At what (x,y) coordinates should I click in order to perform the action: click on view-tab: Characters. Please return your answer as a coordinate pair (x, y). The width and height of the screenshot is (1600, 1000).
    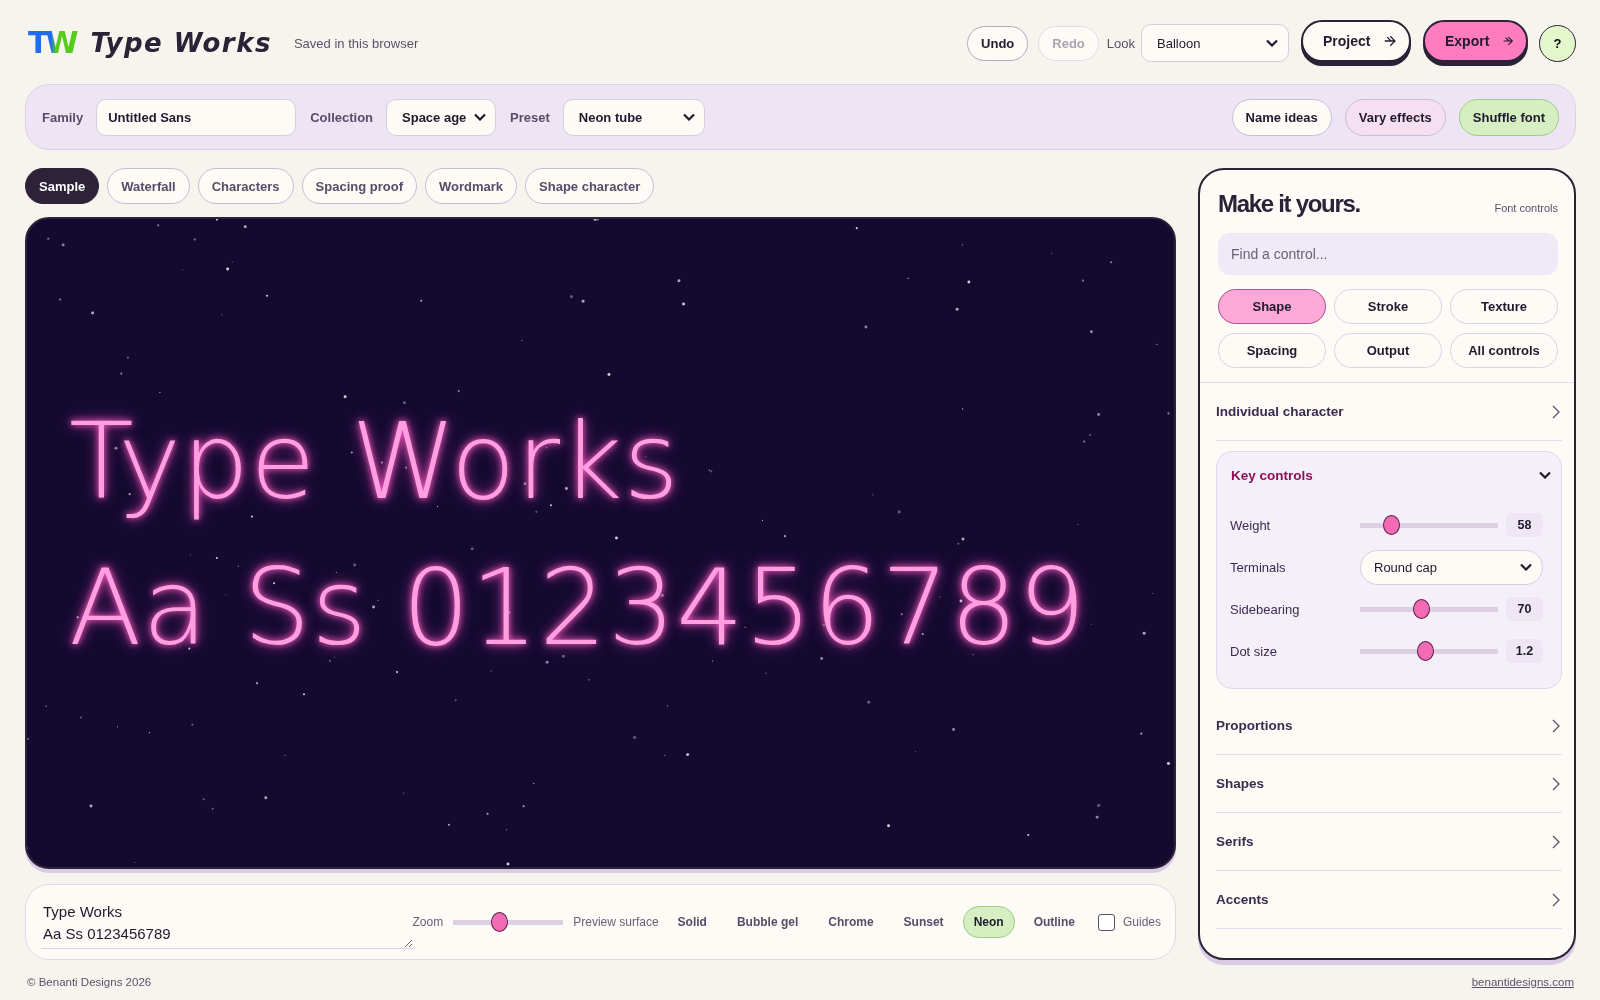
    Looking at the image, I should click on (245, 186).